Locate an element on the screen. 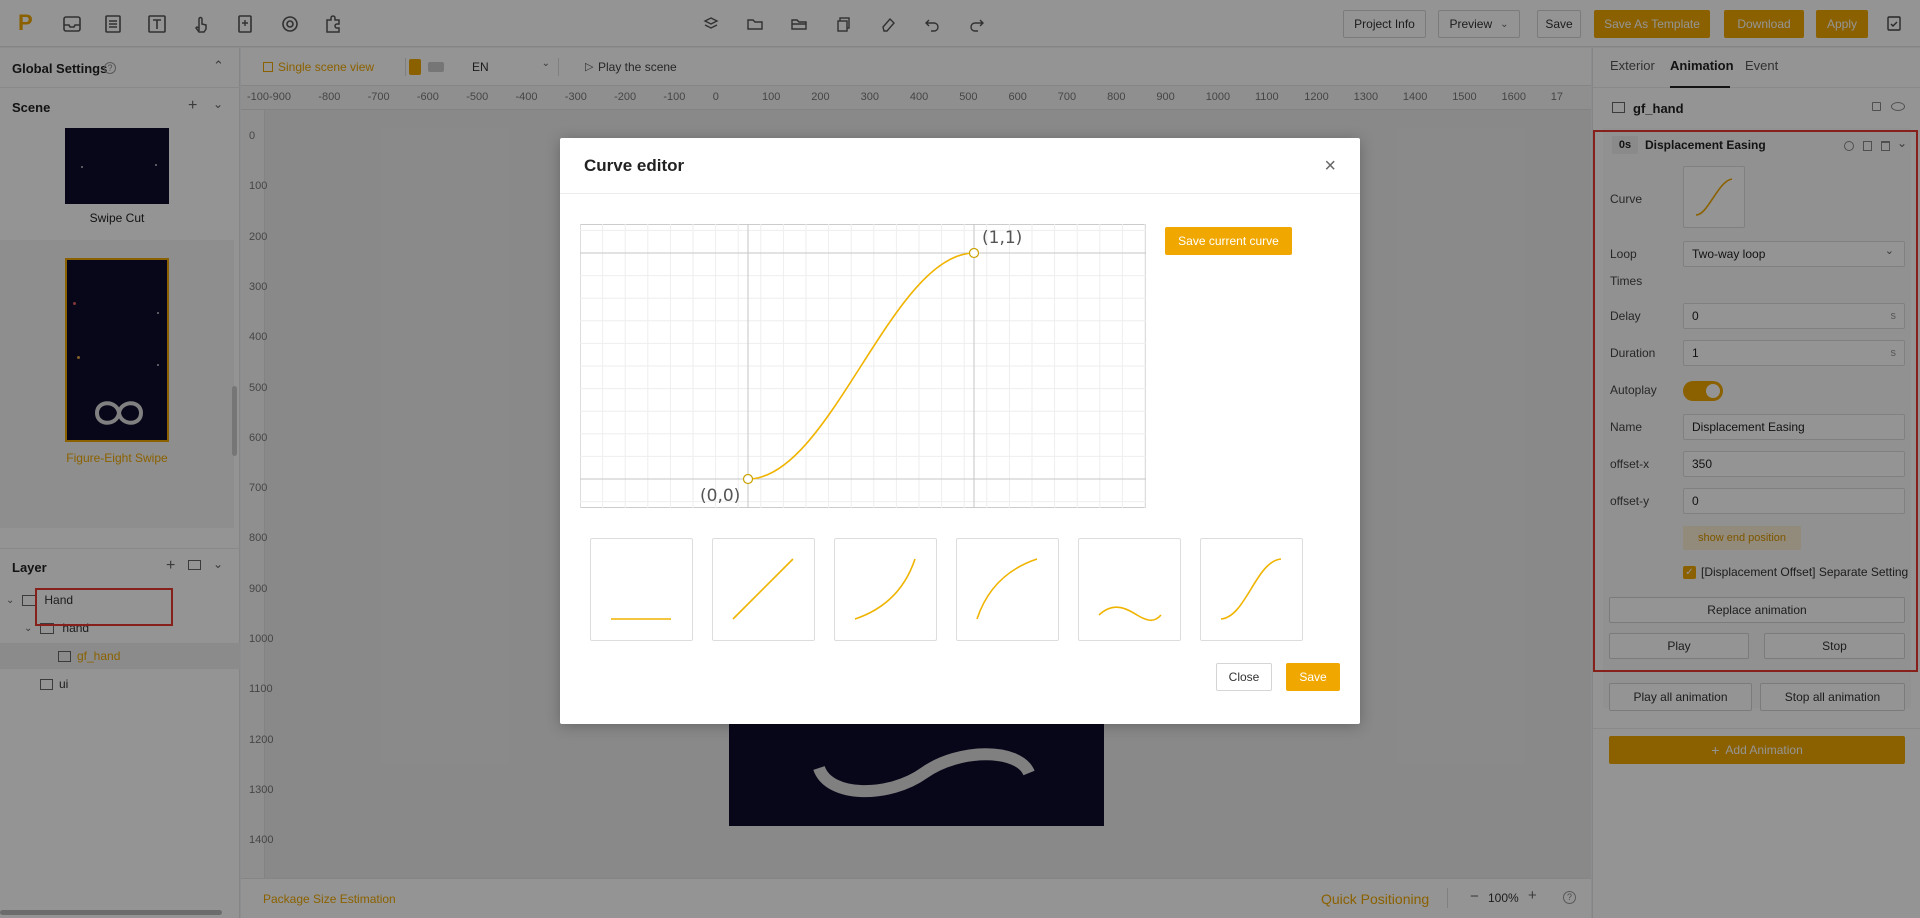 The height and width of the screenshot is (918, 1920). preset-curve-flat is located at coordinates (641, 589).